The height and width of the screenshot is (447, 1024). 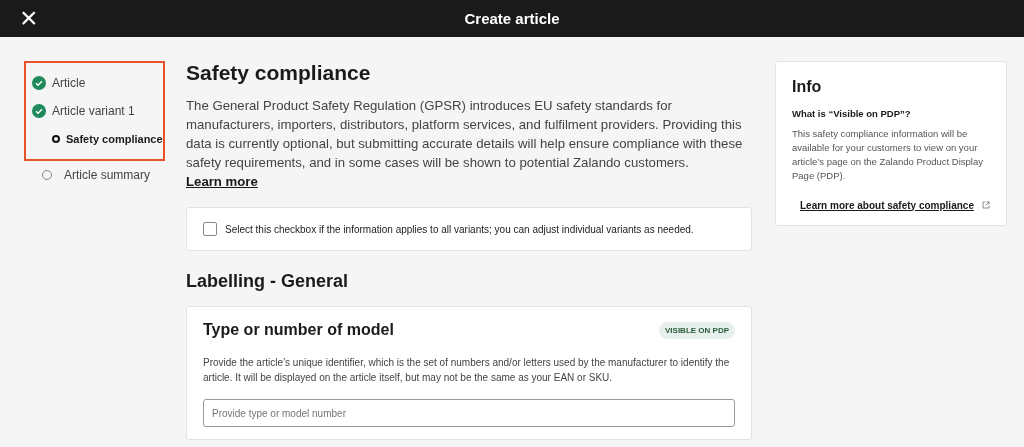 What do you see at coordinates (888, 155) in the screenshot?
I see `info-text: This safety compliance information will be available for your customers to view on your article’s page on the Zalando Product Display Page (PDP).` at bounding box center [888, 155].